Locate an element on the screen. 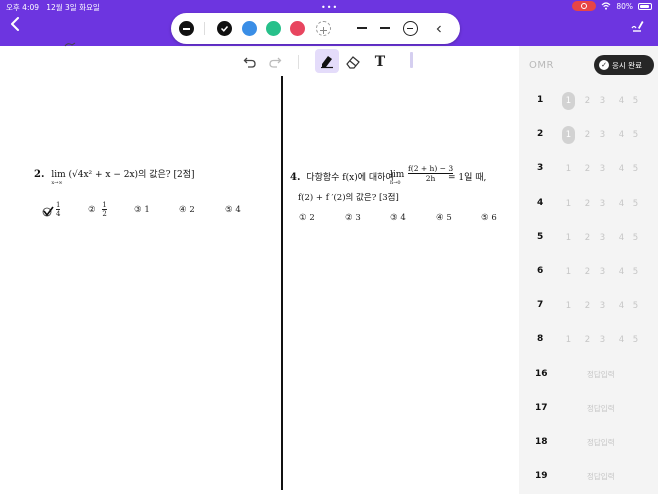 Image resolution: width=658 pixels, height=494 pixels. omr-row: 312345 is located at coordinates (588, 169).